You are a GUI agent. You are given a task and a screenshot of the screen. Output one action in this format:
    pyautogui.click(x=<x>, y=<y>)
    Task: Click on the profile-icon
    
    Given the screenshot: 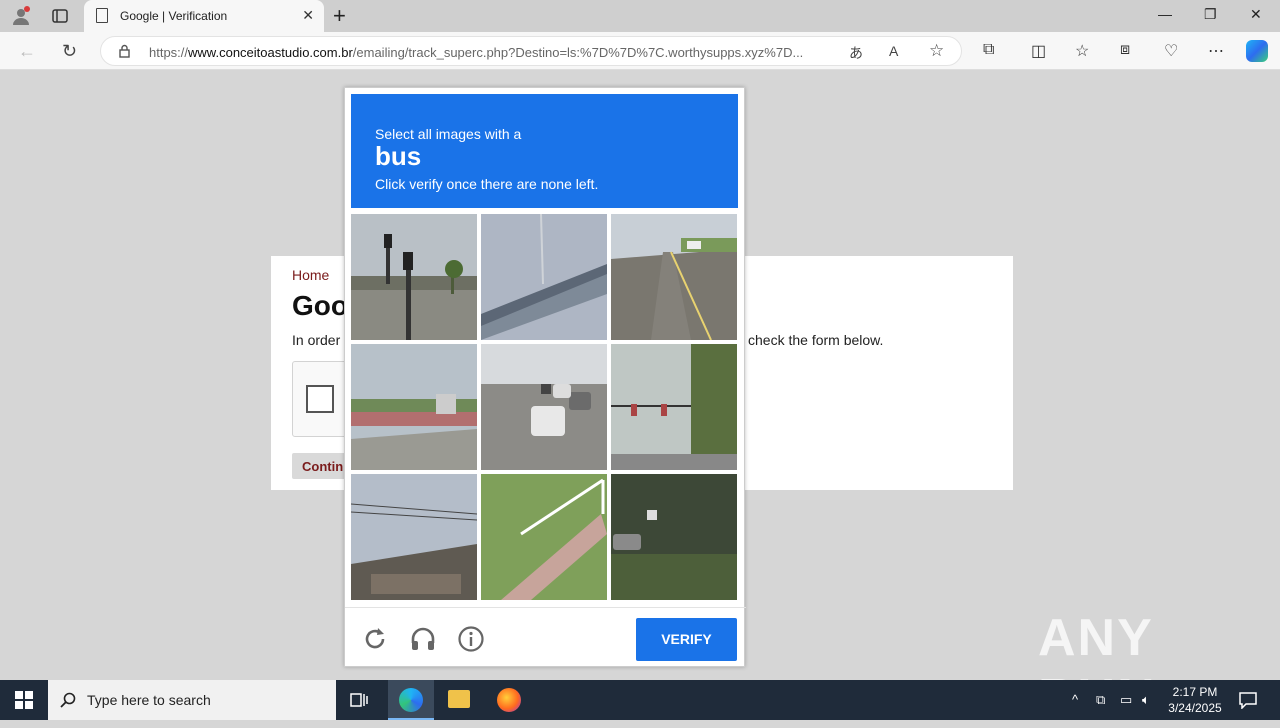 What is the action you would take?
    pyautogui.click(x=21, y=16)
    